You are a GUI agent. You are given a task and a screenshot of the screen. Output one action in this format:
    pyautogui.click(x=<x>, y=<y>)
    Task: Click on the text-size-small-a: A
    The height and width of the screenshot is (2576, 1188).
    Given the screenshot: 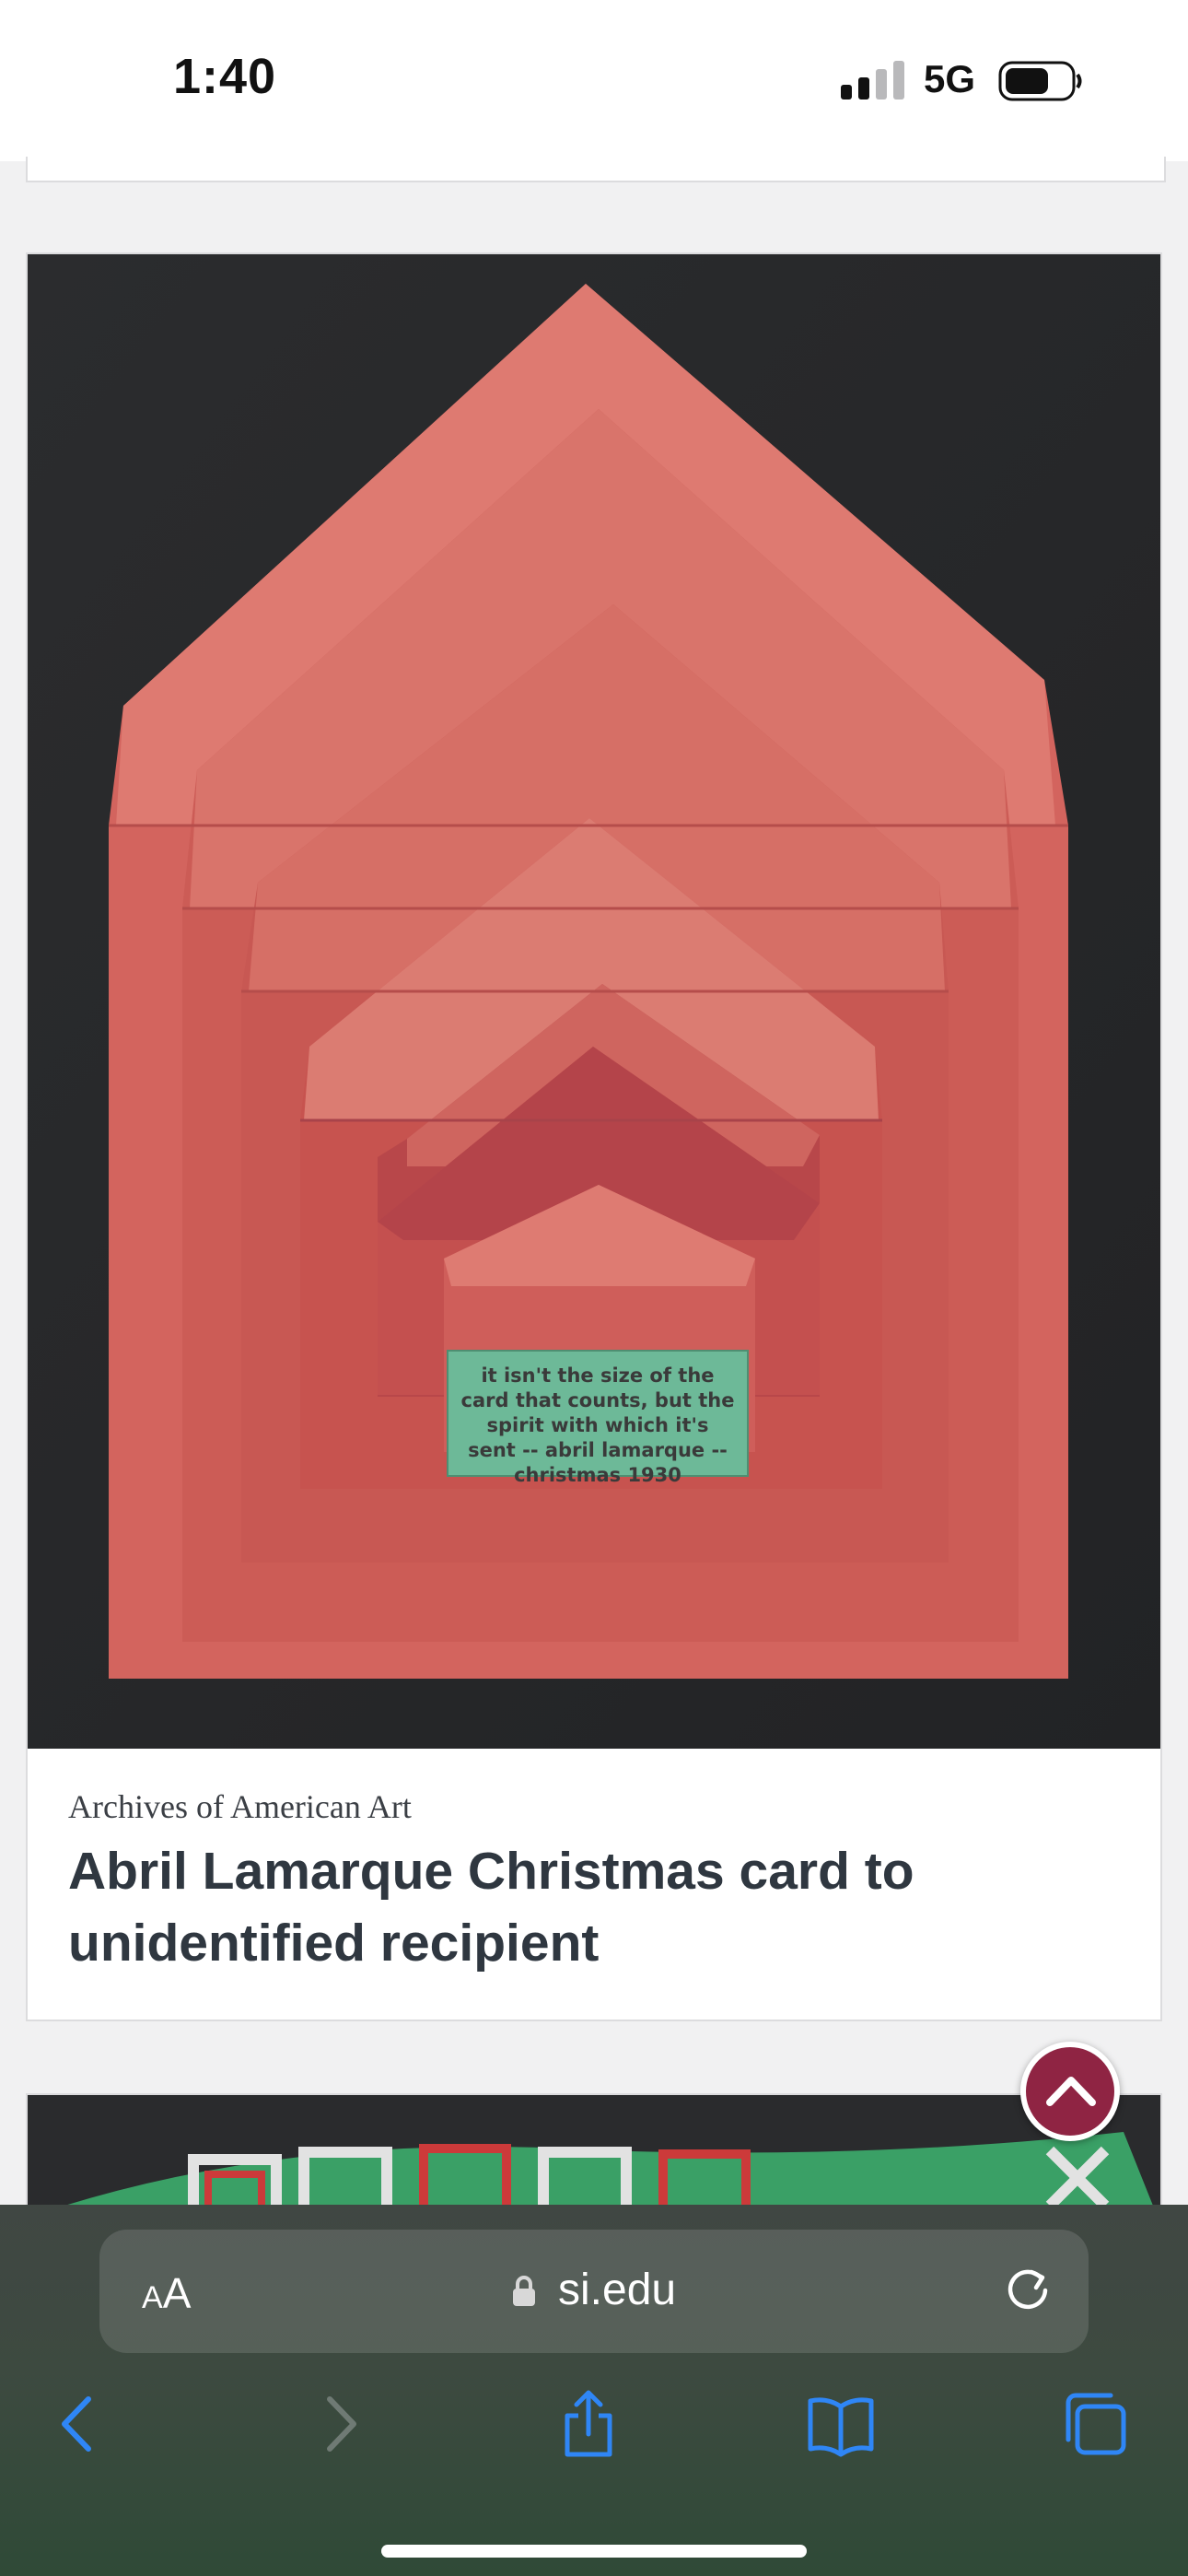 What is the action you would take?
    pyautogui.click(x=152, y=2297)
    